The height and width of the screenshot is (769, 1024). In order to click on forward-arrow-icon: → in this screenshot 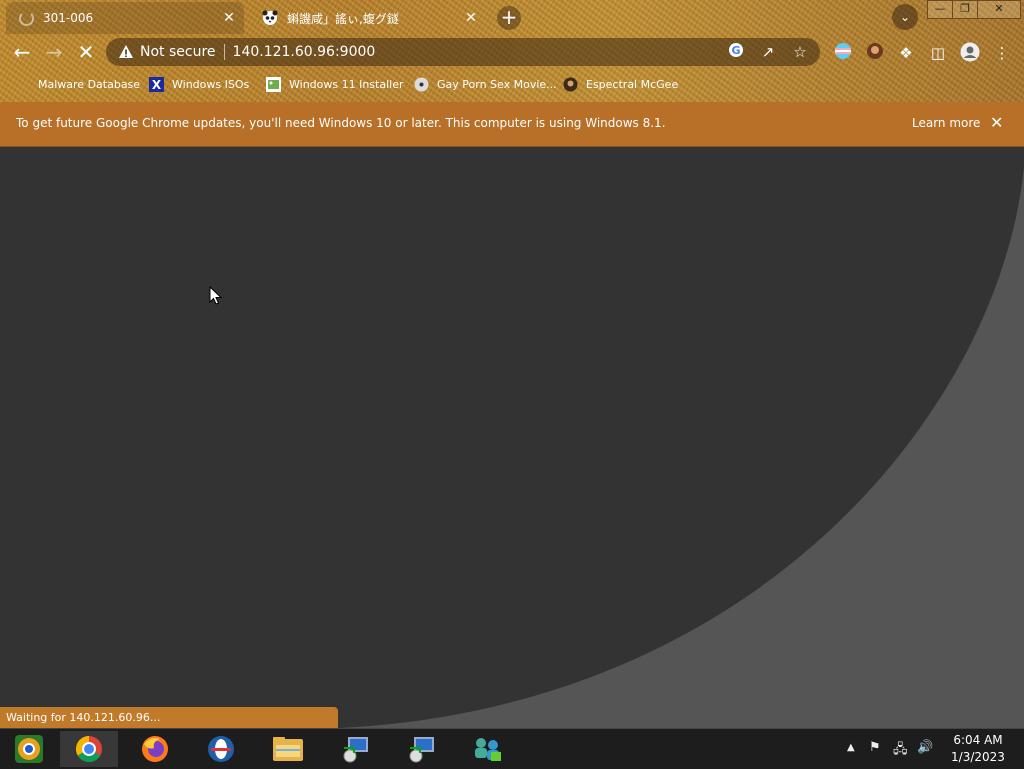, I will do `click(54, 52)`.